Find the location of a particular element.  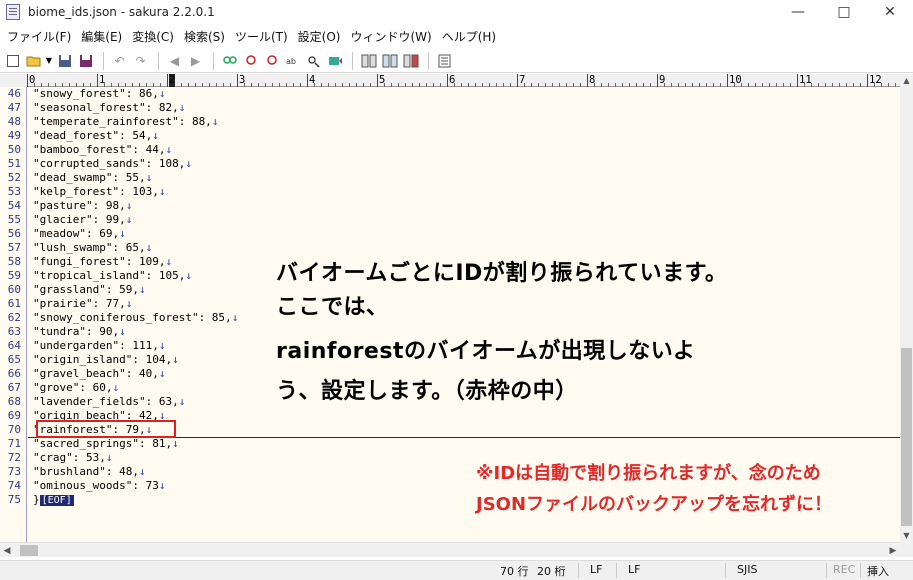

status-insert-mode: 挿入 is located at coordinates (878, 571).